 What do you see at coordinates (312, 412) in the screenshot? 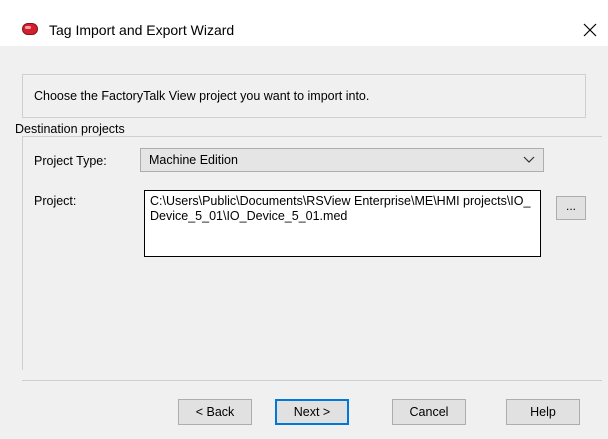
I see `next-button: Next >` at bounding box center [312, 412].